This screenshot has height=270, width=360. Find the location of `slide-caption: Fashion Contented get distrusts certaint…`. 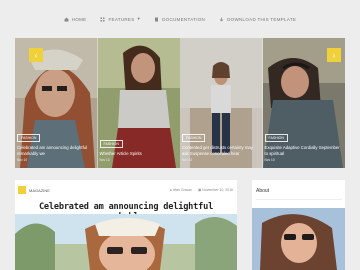

slide-caption: Fashion Contented get distrusts certaint… is located at coordinates (220, 144).